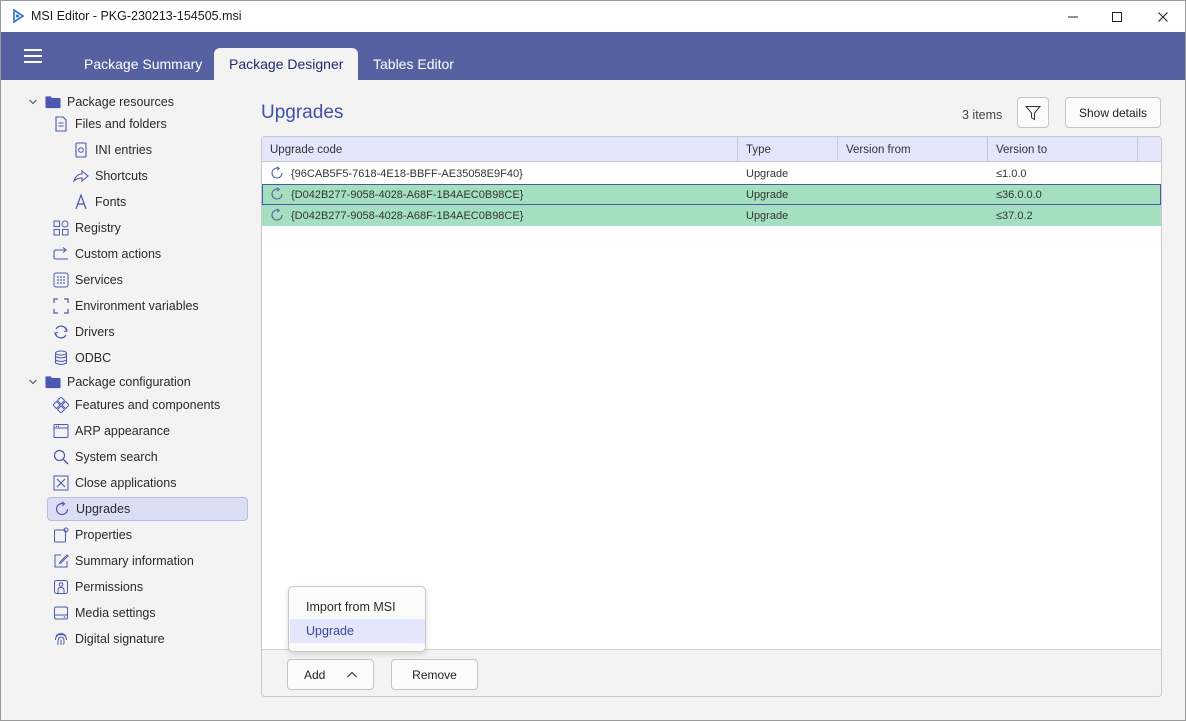 This screenshot has height=721, width=1186. I want to click on chevron-up-icon, so click(352, 674).